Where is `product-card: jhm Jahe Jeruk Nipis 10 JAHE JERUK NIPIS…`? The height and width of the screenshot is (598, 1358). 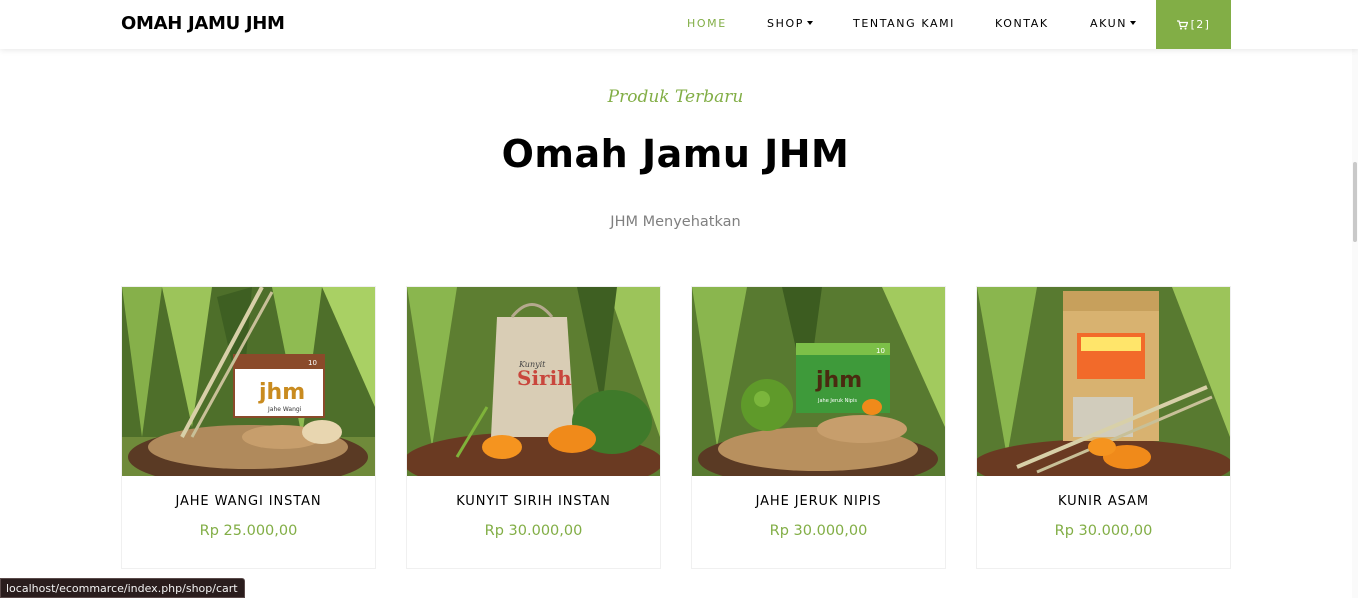
product-card: jhm Jahe Jeruk Nipis 10 JAHE JERUK NIPIS… is located at coordinates (818, 427).